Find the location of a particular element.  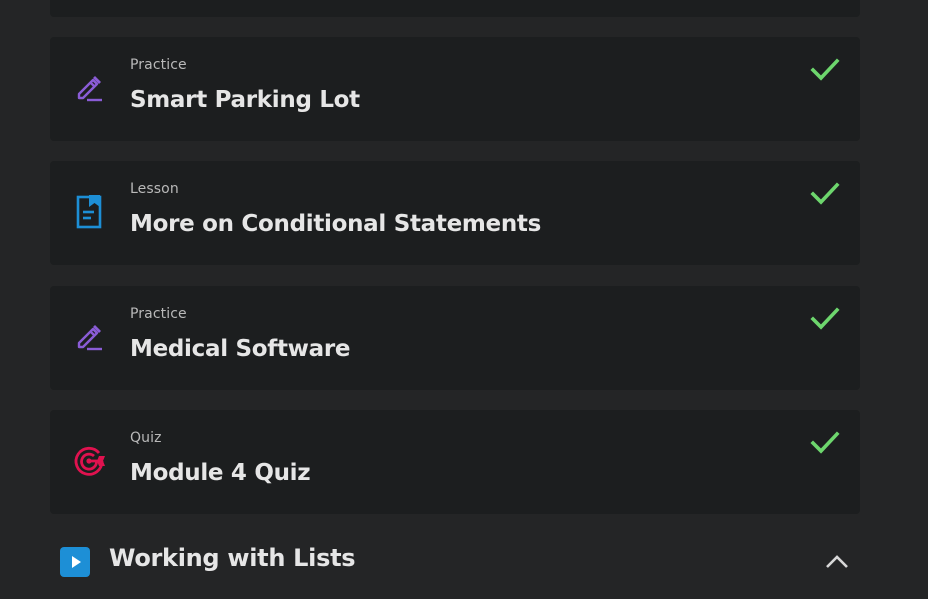

chevron-up-icon is located at coordinates (837, 562).